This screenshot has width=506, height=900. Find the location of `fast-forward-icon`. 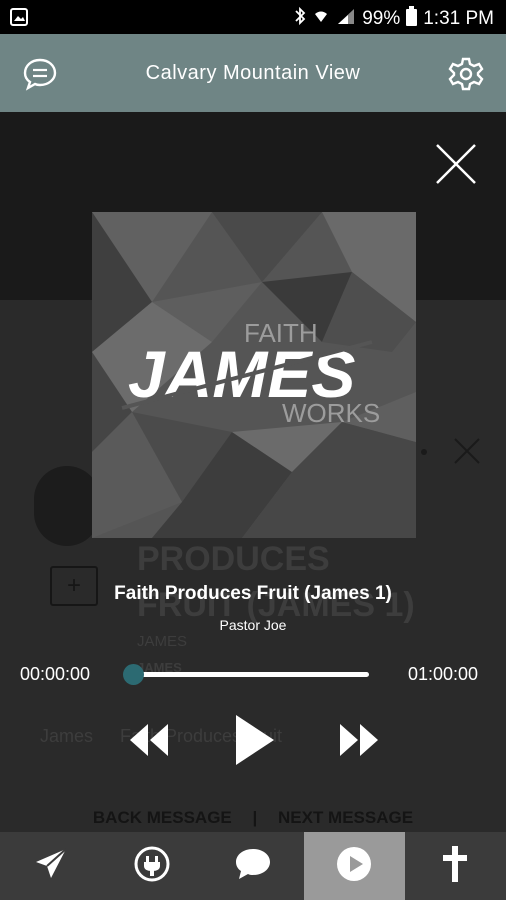

fast-forward-icon is located at coordinates (360, 742).